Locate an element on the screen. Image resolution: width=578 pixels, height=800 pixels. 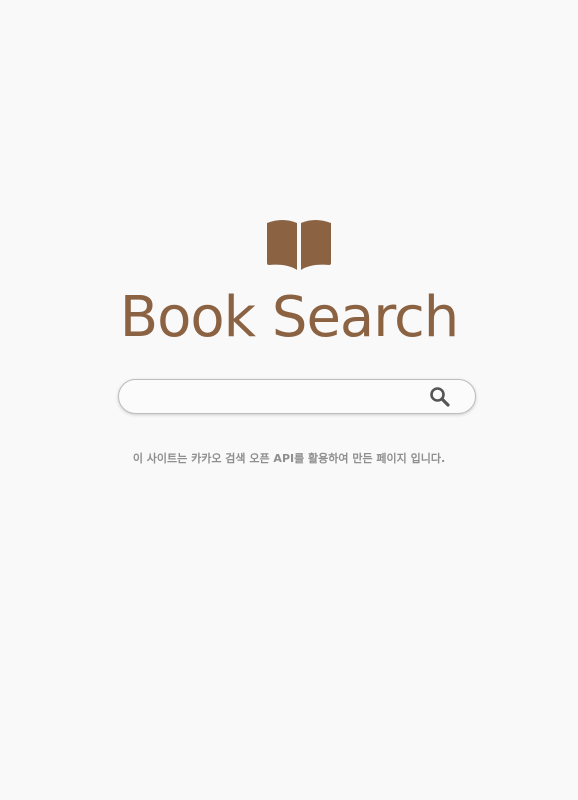
search-input is located at coordinates (280, 397).